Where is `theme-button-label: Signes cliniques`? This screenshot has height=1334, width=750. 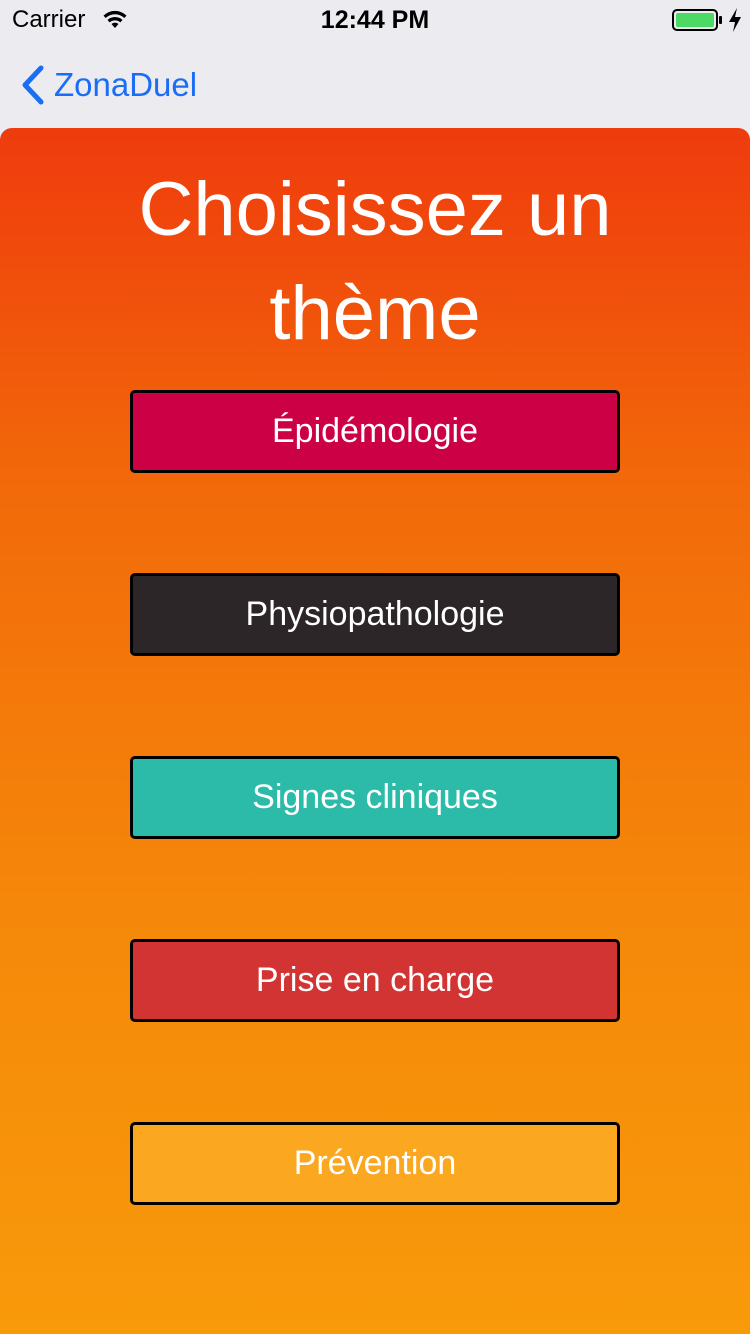 theme-button-label: Signes cliniques is located at coordinates (375, 797).